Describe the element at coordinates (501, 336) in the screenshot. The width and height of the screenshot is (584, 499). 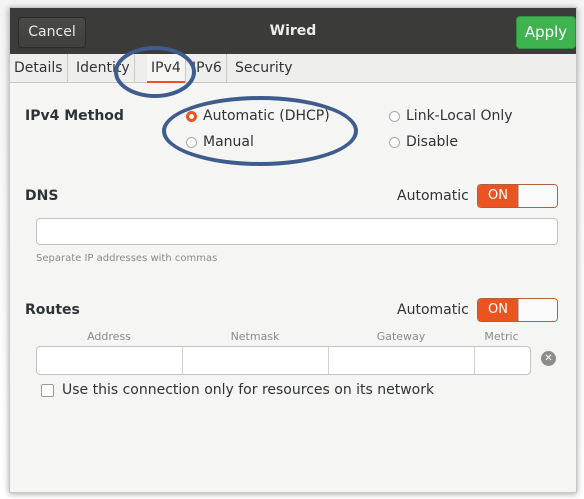
I see `column-metric: Metric` at that location.